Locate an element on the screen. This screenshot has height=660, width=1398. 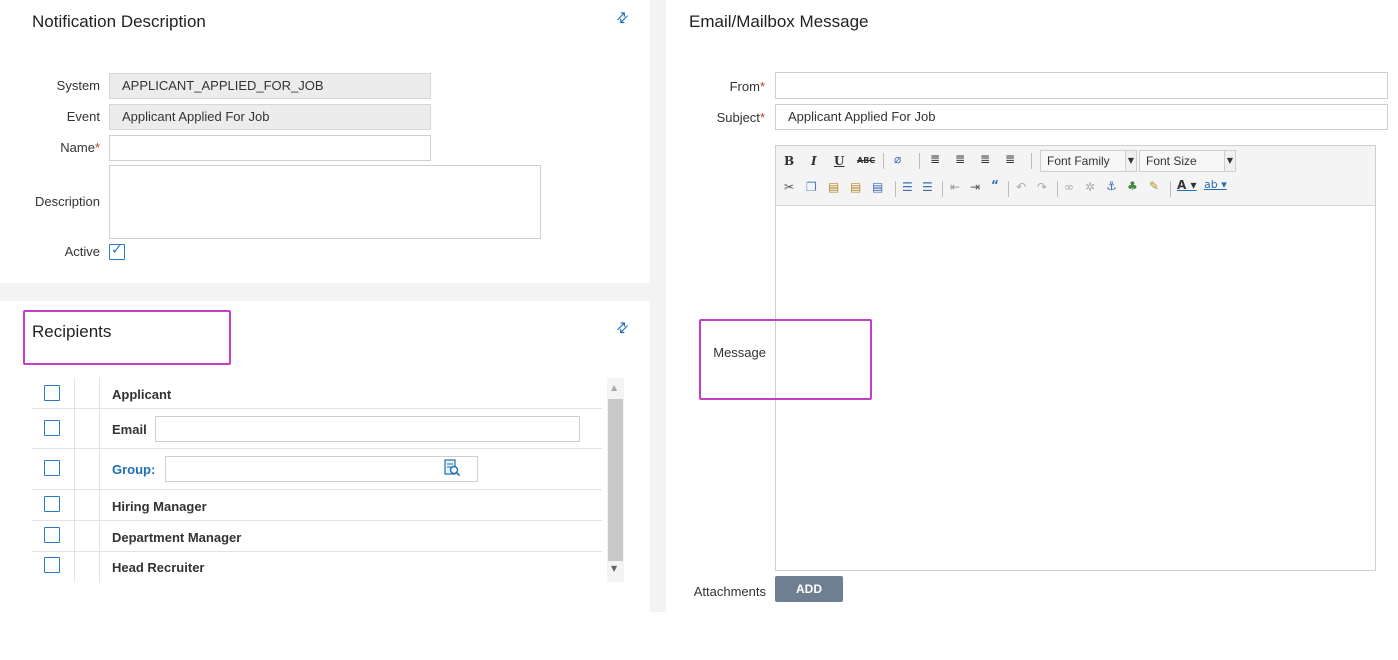
hiring-manager-checkbox is located at coordinates (52, 504).